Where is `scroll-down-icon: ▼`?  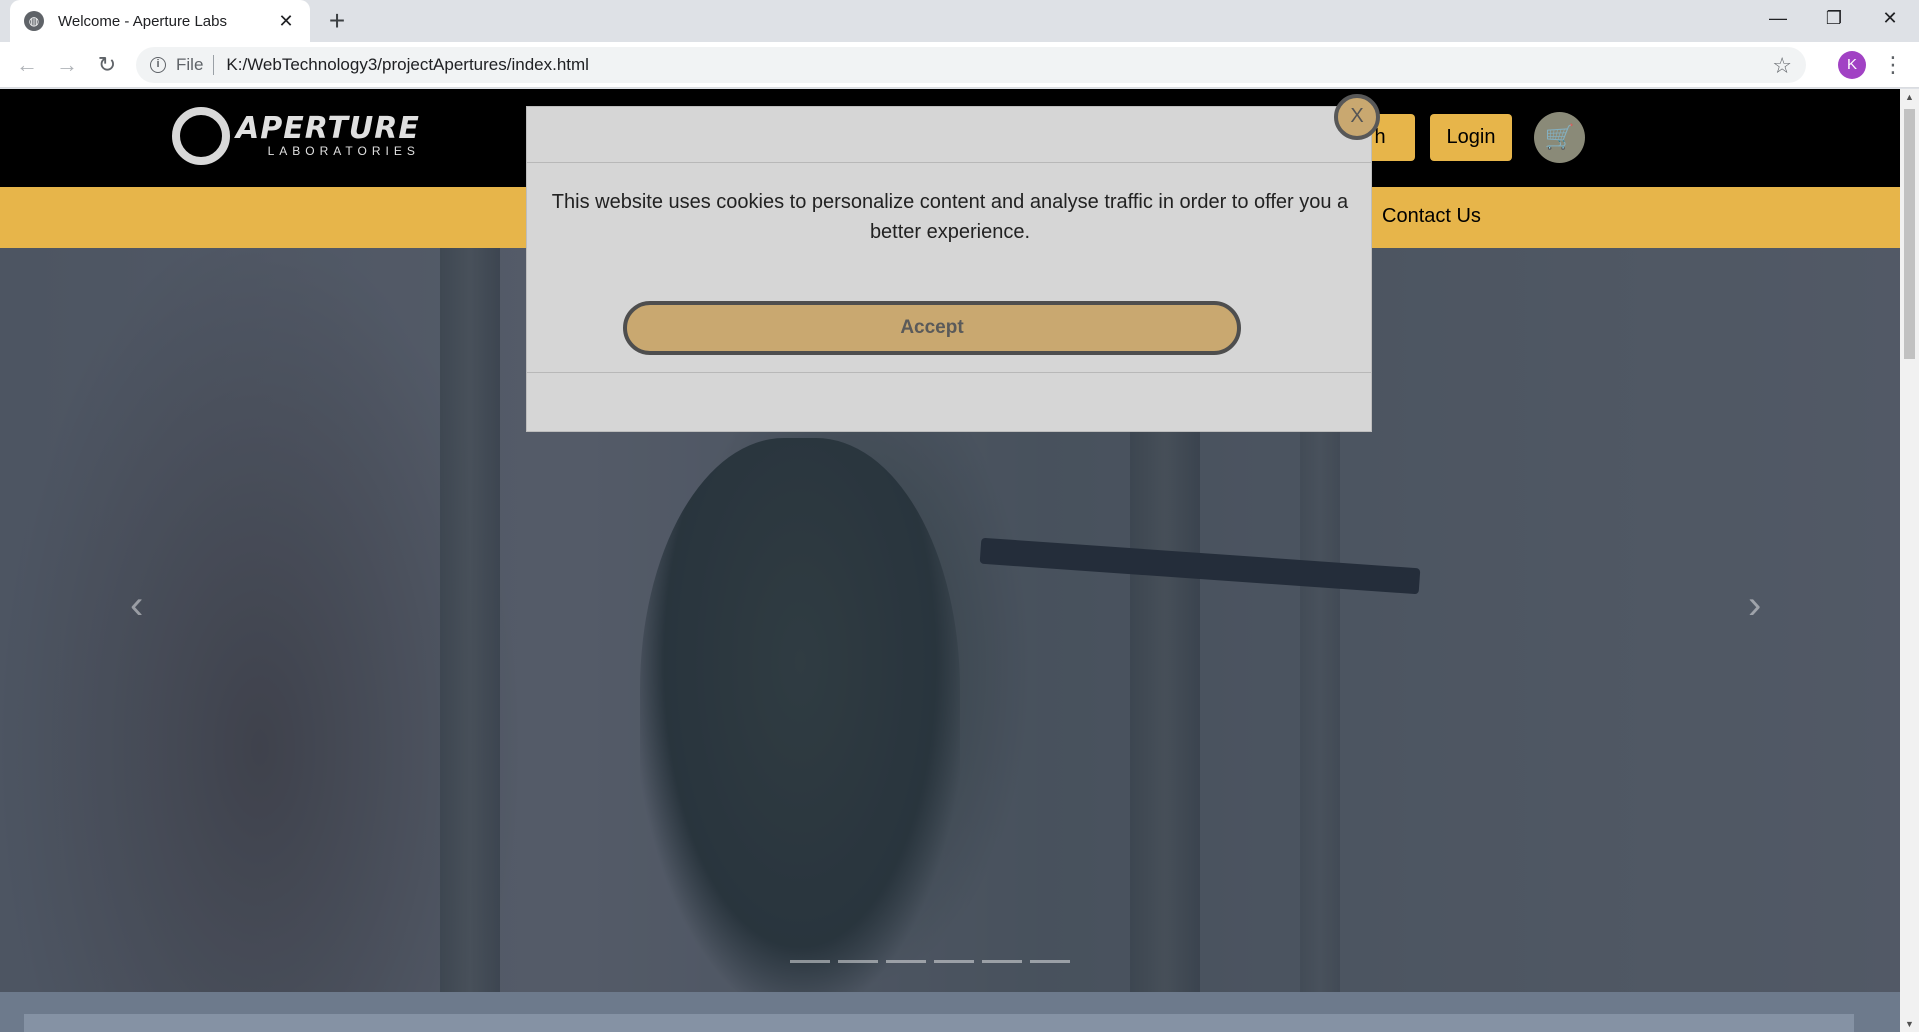 scroll-down-icon: ▼ is located at coordinates (1909, 1024).